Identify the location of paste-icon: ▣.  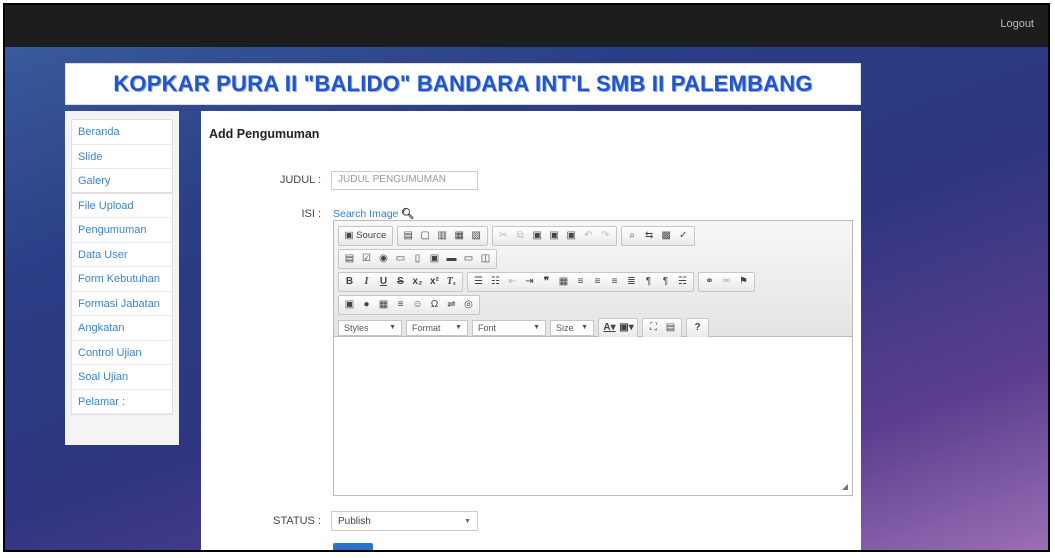
(537, 236).